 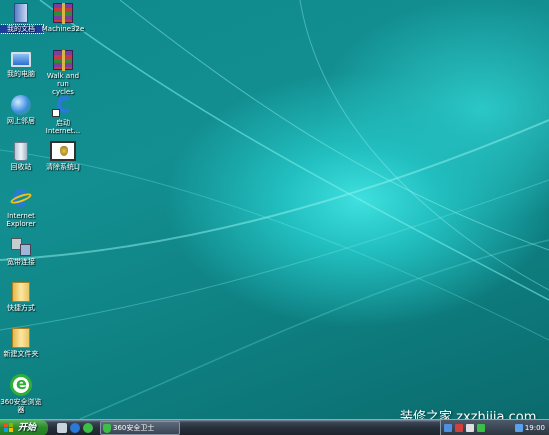 I want to click on network-connection-icon, so click(x=21, y=246).